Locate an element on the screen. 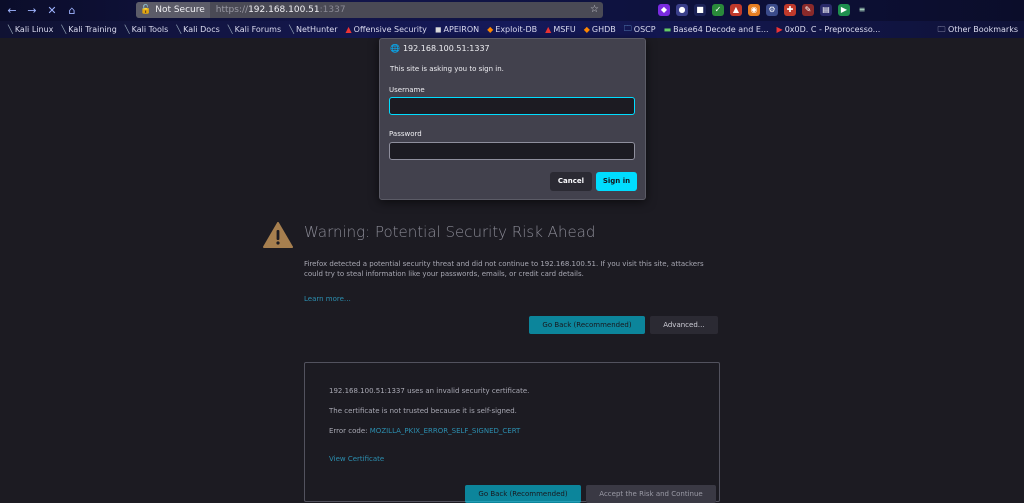 The image size is (1024, 503). bookmark-label: Exploit-DB is located at coordinates (516, 29).